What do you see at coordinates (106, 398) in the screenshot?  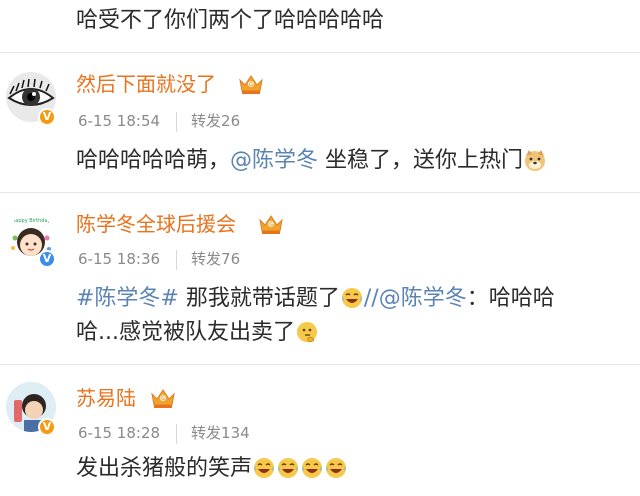 I see `username: 苏易陆` at bounding box center [106, 398].